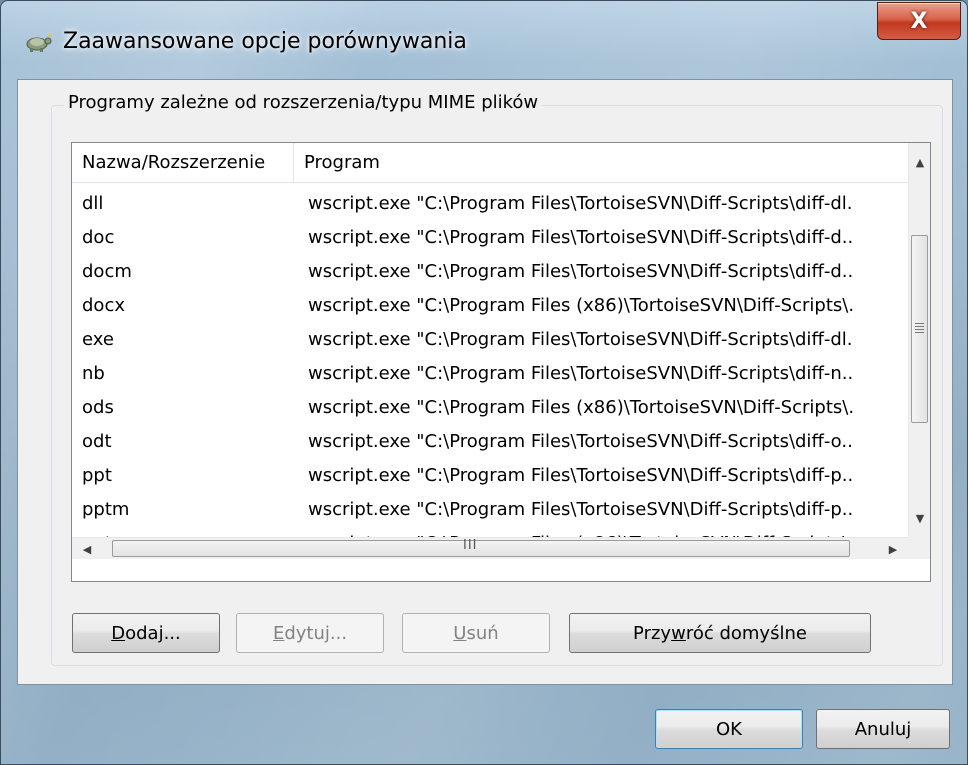 The width and height of the screenshot is (968, 765). I want to click on tortoise-icon, so click(38, 42).